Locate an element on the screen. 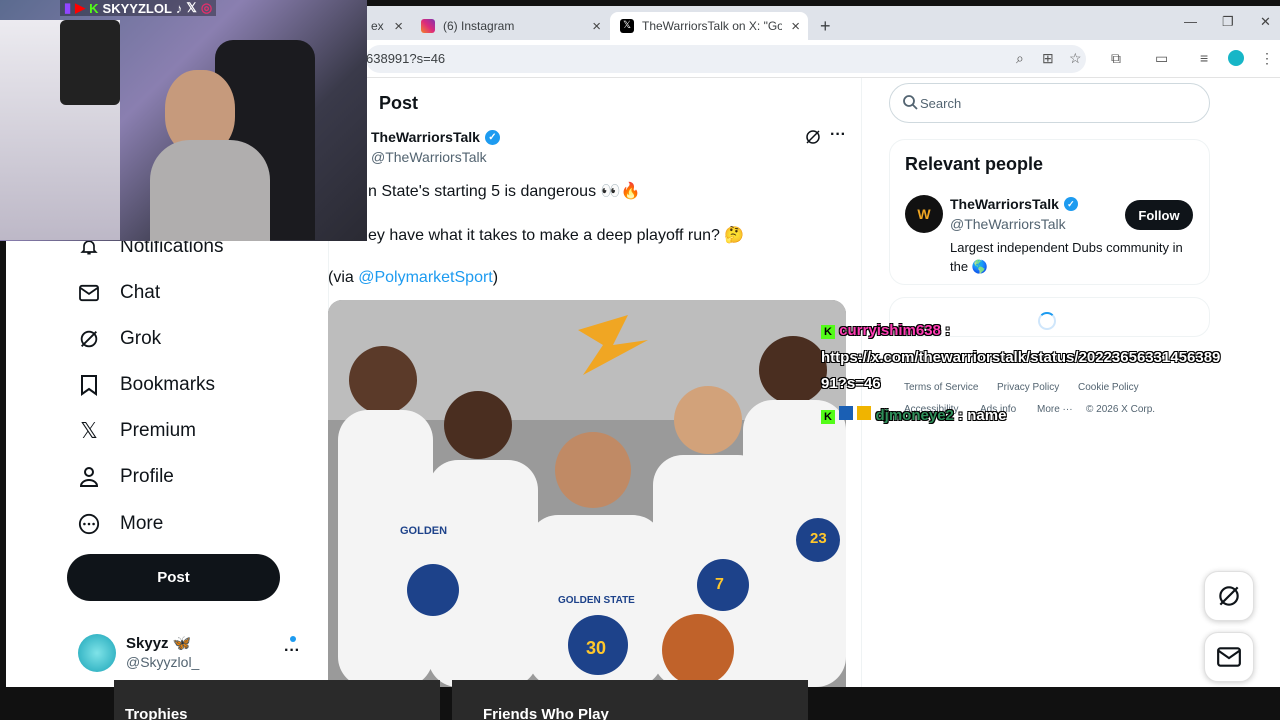 The image size is (1280, 720). person-handle: @TheWarriorsTalk is located at coordinates (1008, 224).